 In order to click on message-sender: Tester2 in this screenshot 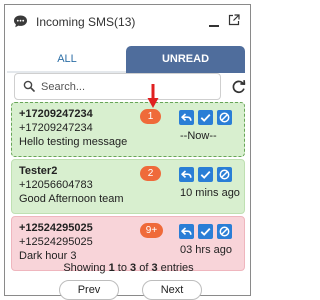, I will do `click(38, 171)`.